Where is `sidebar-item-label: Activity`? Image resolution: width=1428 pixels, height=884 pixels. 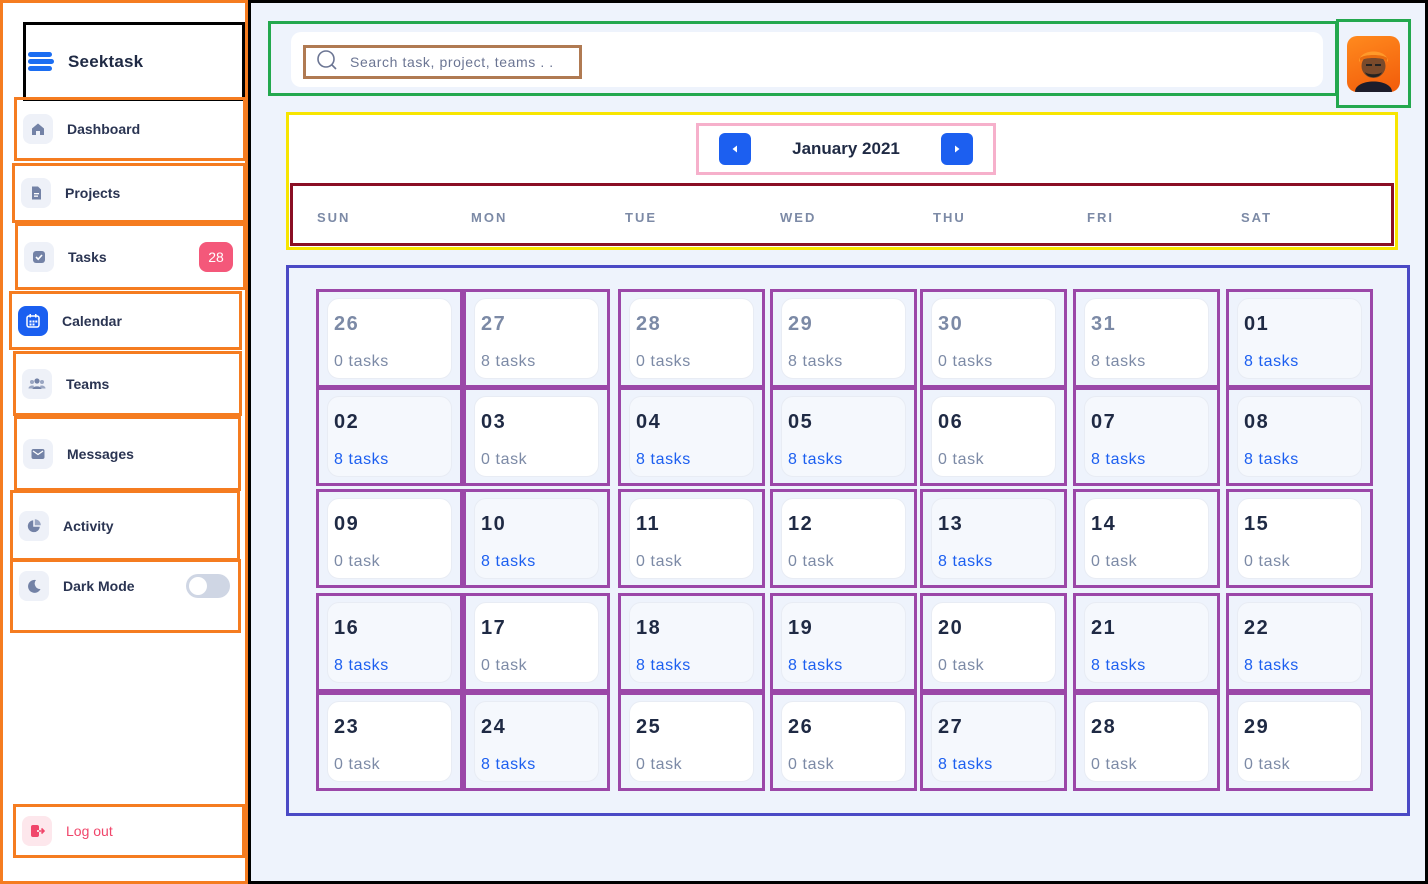
sidebar-item-label: Activity is located at coordinates (88, 525).